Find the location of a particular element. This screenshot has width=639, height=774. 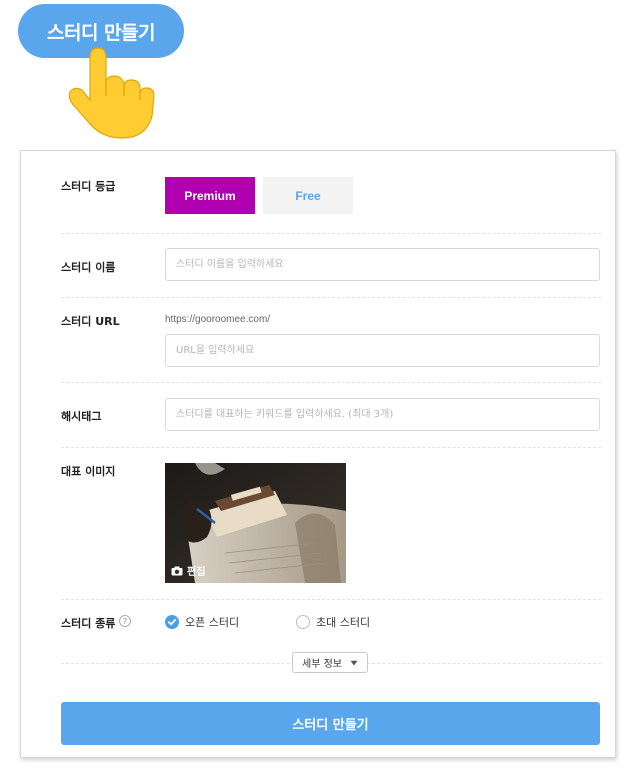

details-toggle-button: 세부 정보 is located at coordinates (330, 662).